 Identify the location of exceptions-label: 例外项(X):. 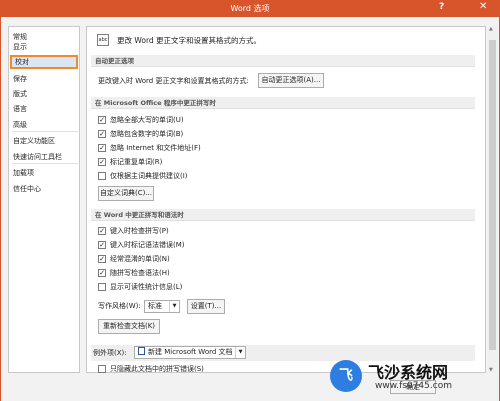
(110, 353).